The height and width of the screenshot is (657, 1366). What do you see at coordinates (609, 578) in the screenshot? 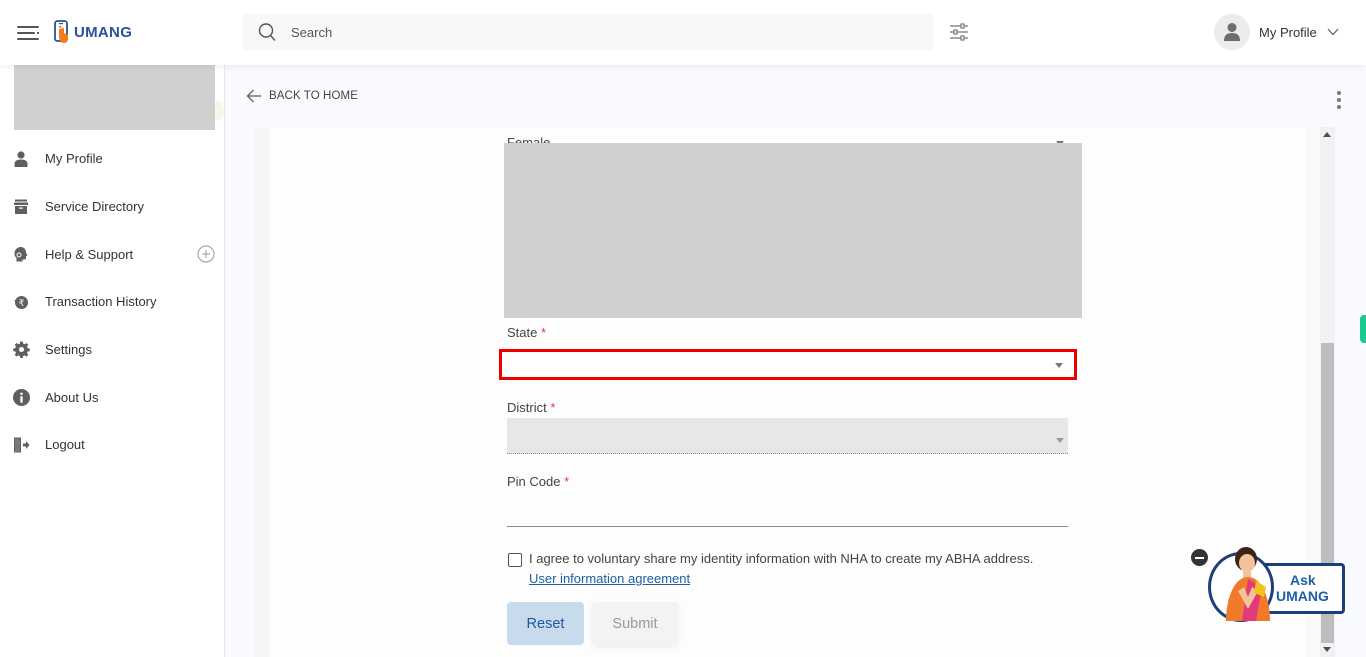
I see `user-information-agreement-link: User information agreement` at bounding box center [609, 578].